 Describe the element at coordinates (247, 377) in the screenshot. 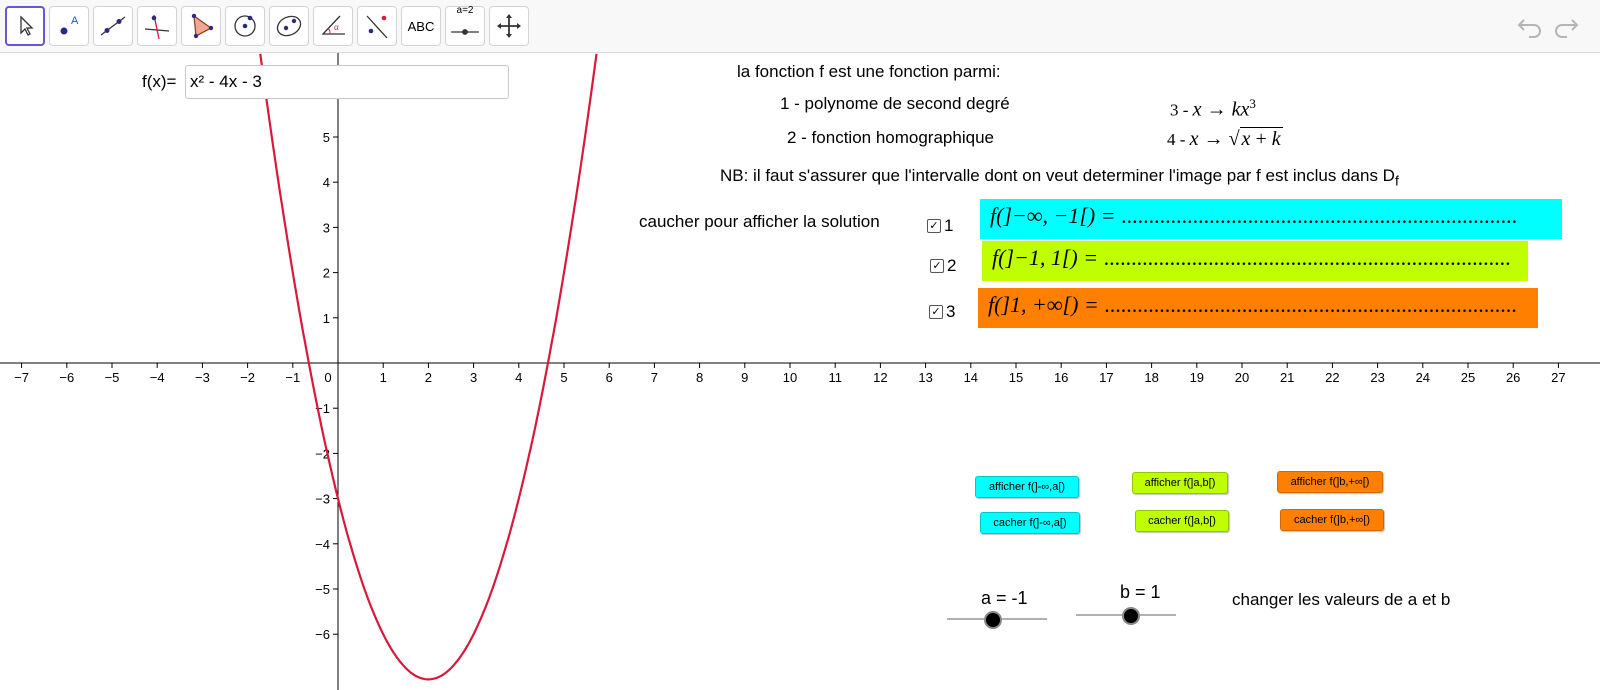

I see `x-tick-label: −2` at that location.